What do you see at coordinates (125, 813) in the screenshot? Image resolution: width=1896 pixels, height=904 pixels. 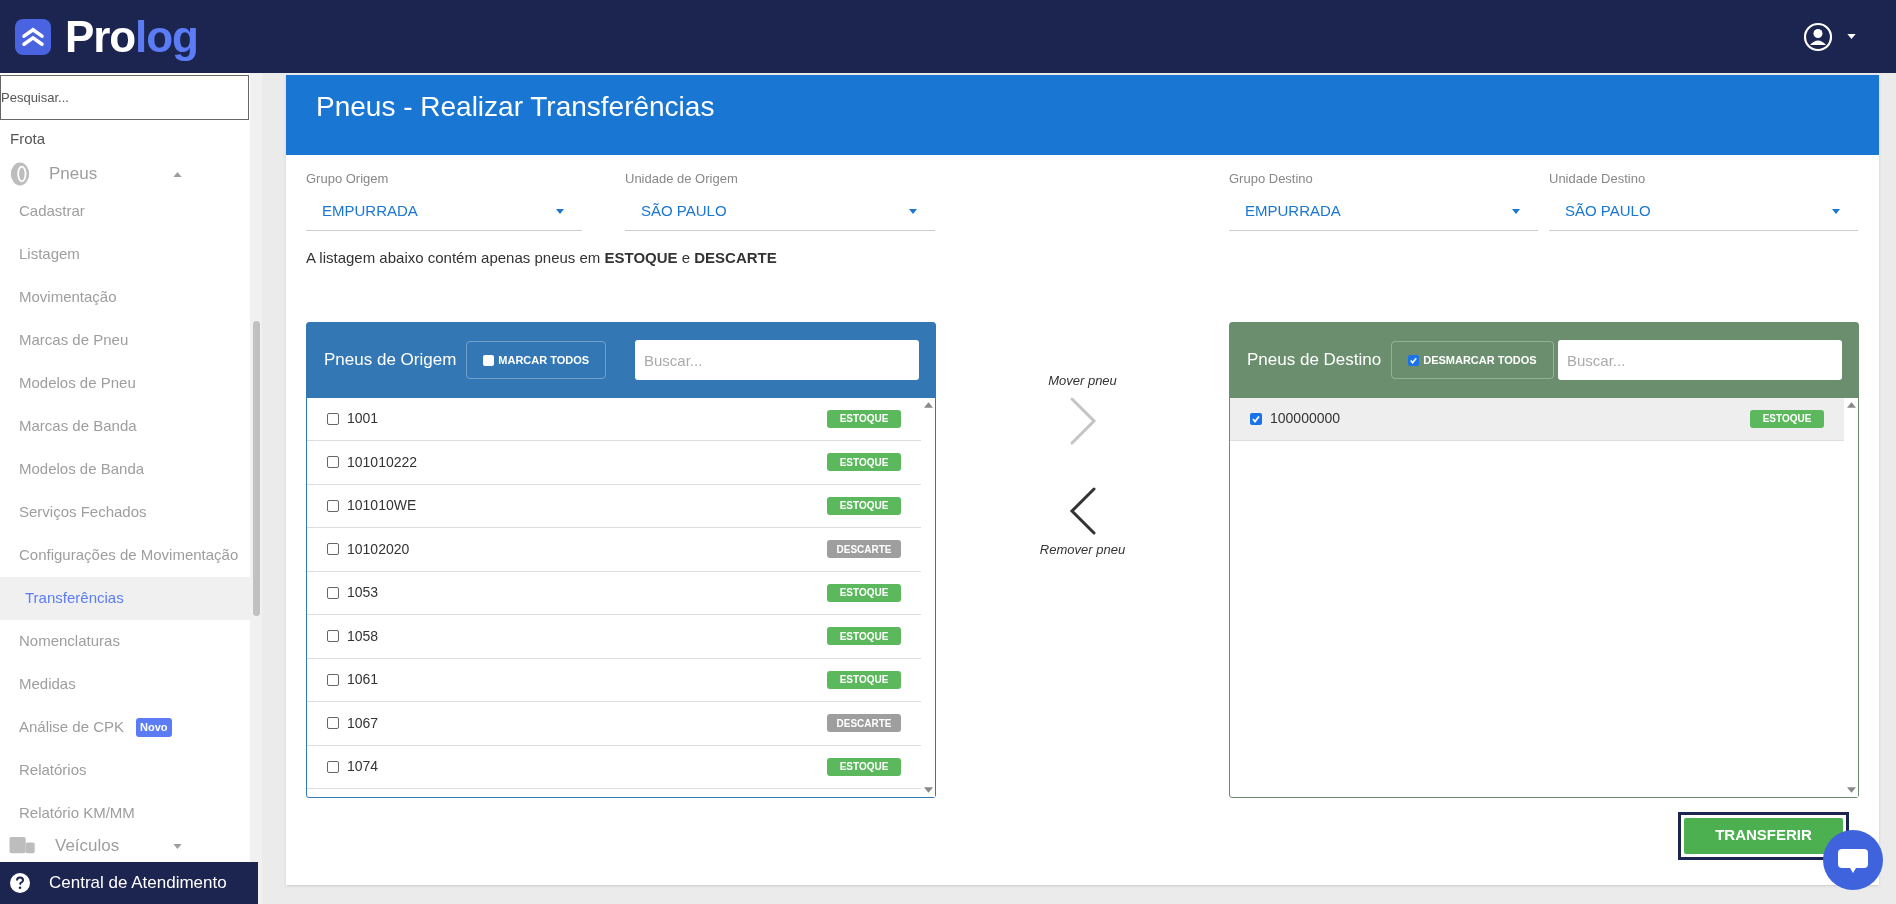 I see `sidebar-item: Relatório KM/MM` at bounding box center [125, 813].